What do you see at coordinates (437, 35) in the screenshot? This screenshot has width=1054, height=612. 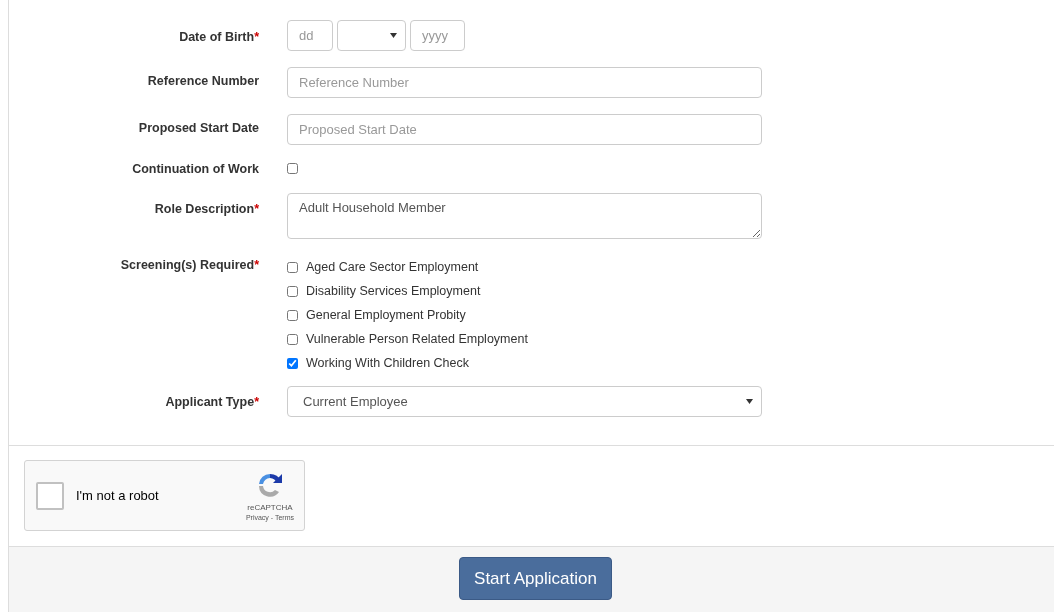 I see `year-field: yyyy` at bounding box center [437, 35].